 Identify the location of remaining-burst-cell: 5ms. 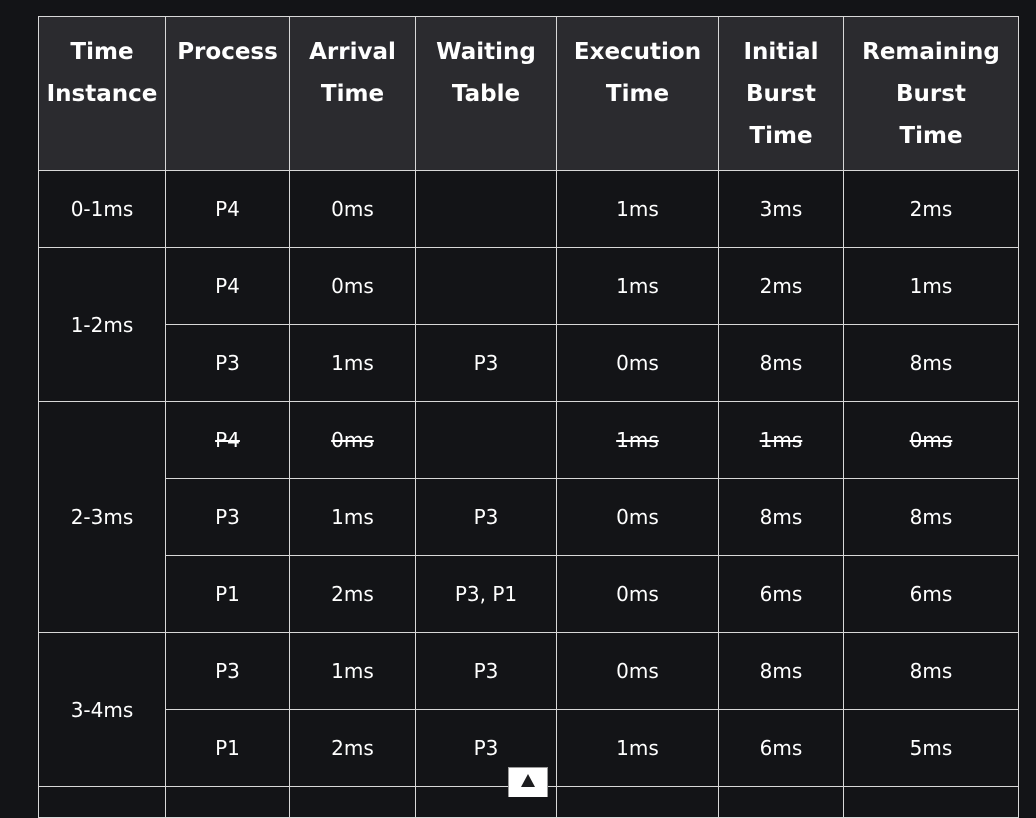
(931, 748).